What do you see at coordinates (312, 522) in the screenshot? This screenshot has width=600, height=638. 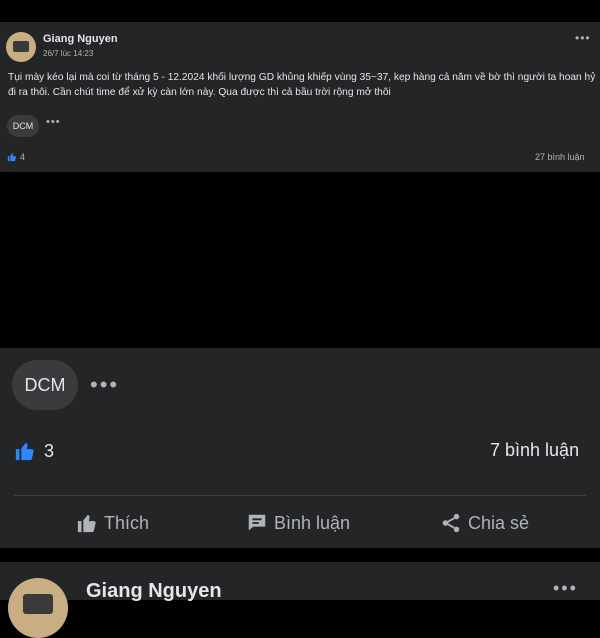 I see `comment-button-label: Bình luận` at bounding box center [312, 522].